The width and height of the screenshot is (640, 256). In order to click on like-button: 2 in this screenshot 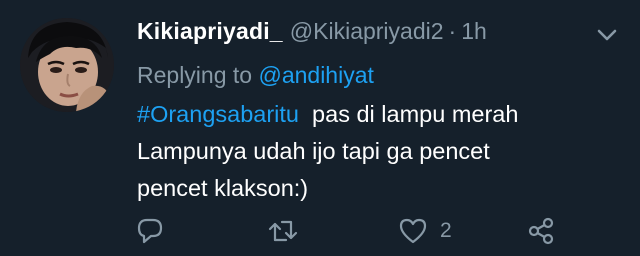, I will do `click(425, 231)`.